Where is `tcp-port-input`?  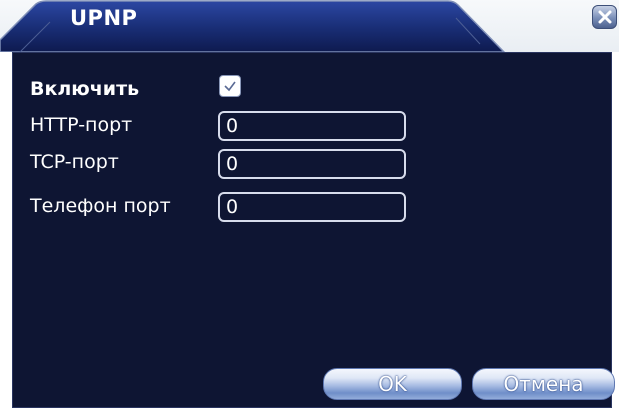
tcp-port-input is located at coordinates (312, 164).